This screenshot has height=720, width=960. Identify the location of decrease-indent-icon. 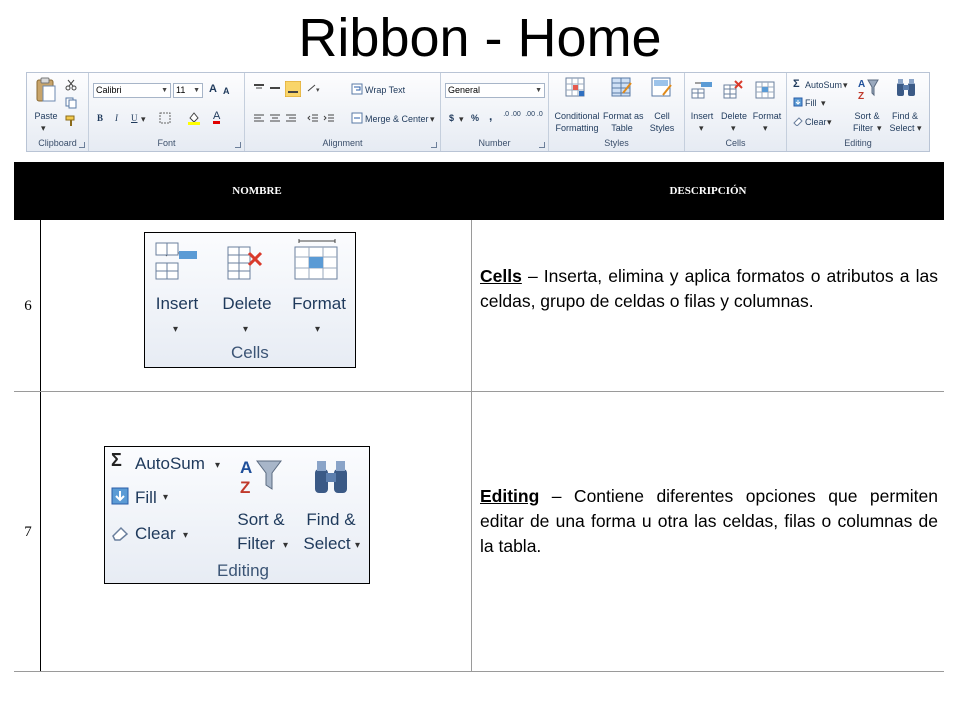
(313, 118).